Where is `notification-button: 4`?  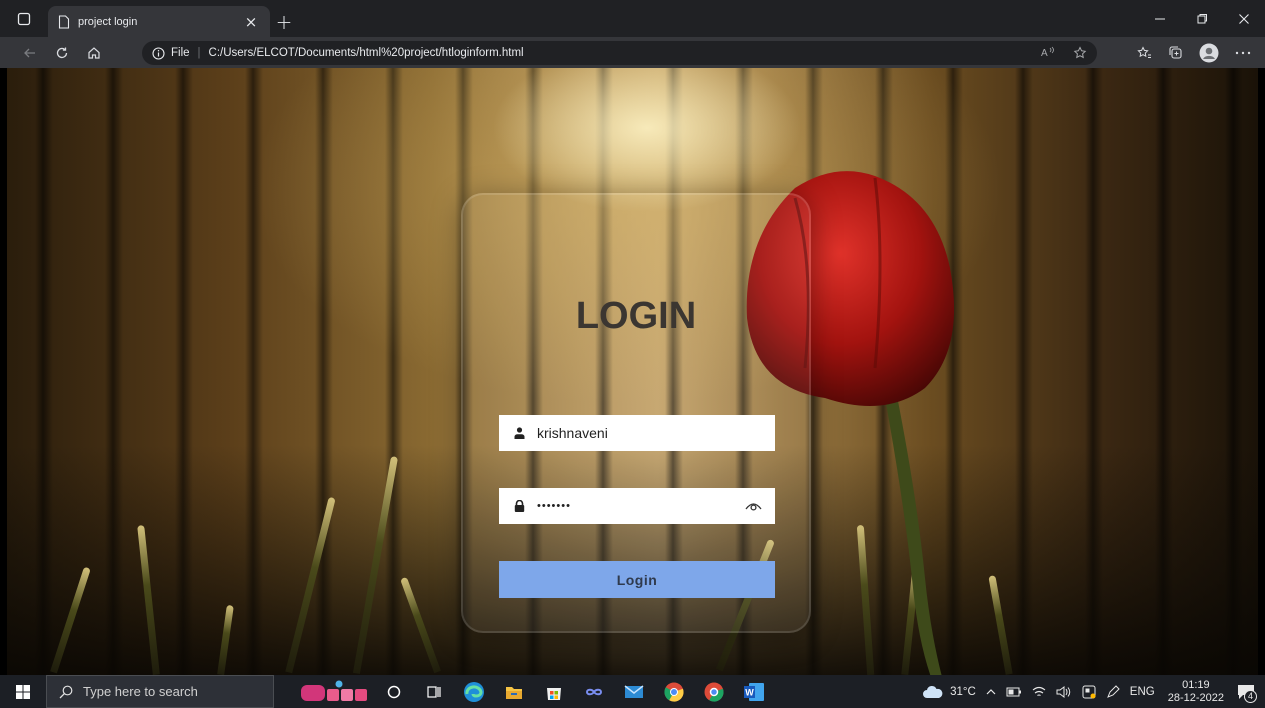
notification-button: 4 is located at coordinates (1247, 693).